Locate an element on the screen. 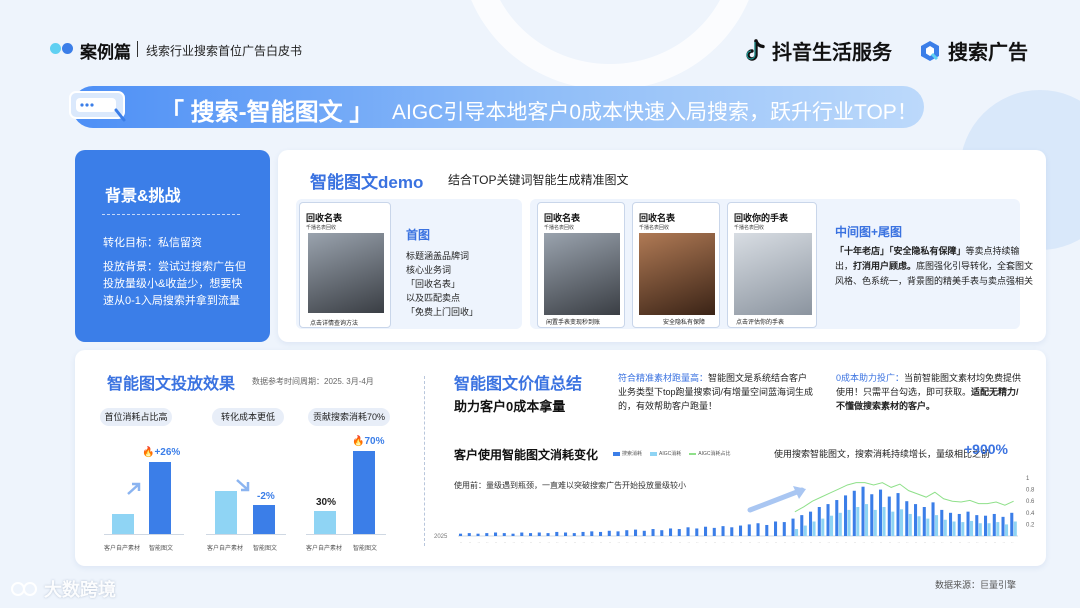 This screenshot has height=608, width=1080. first-line-2: 核心业务词 is located at coordinates (429, 270).